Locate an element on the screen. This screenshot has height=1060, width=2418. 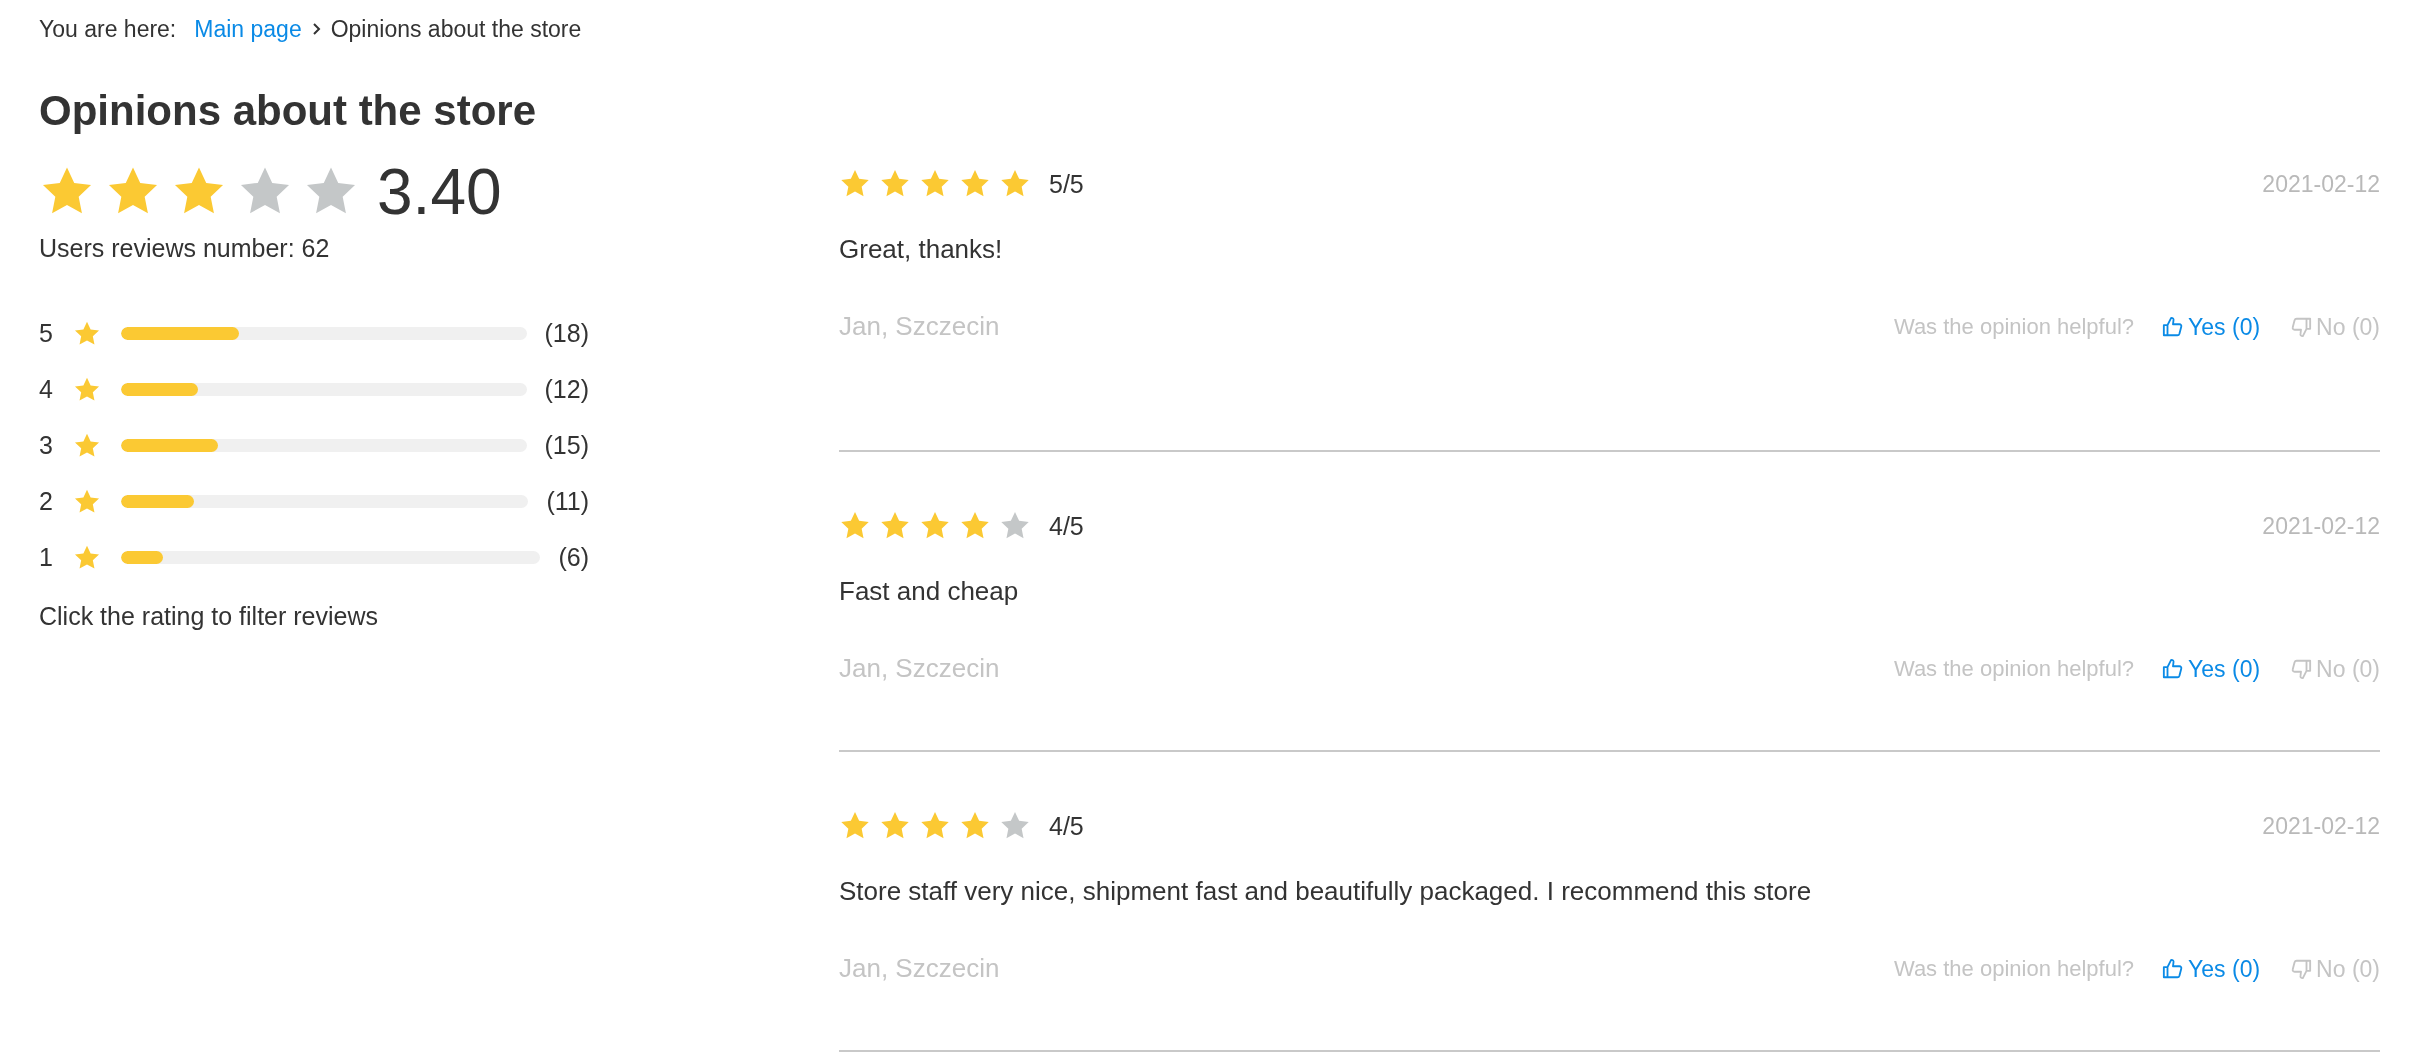
rating-number: 5 is located at coordinates (46, 334).